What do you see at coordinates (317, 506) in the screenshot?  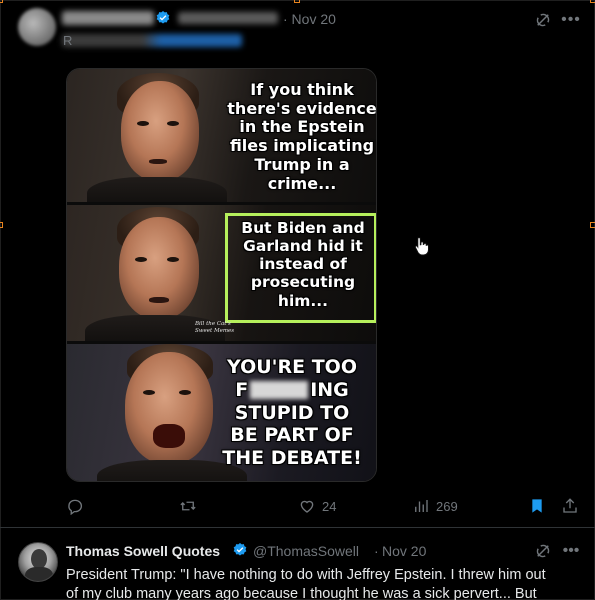 I see `like-button: 24` at bounding box center [317, 506].